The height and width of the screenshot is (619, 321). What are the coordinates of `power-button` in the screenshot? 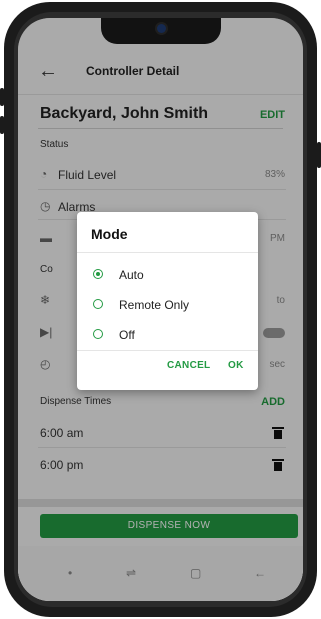 It's located at (319, 155).